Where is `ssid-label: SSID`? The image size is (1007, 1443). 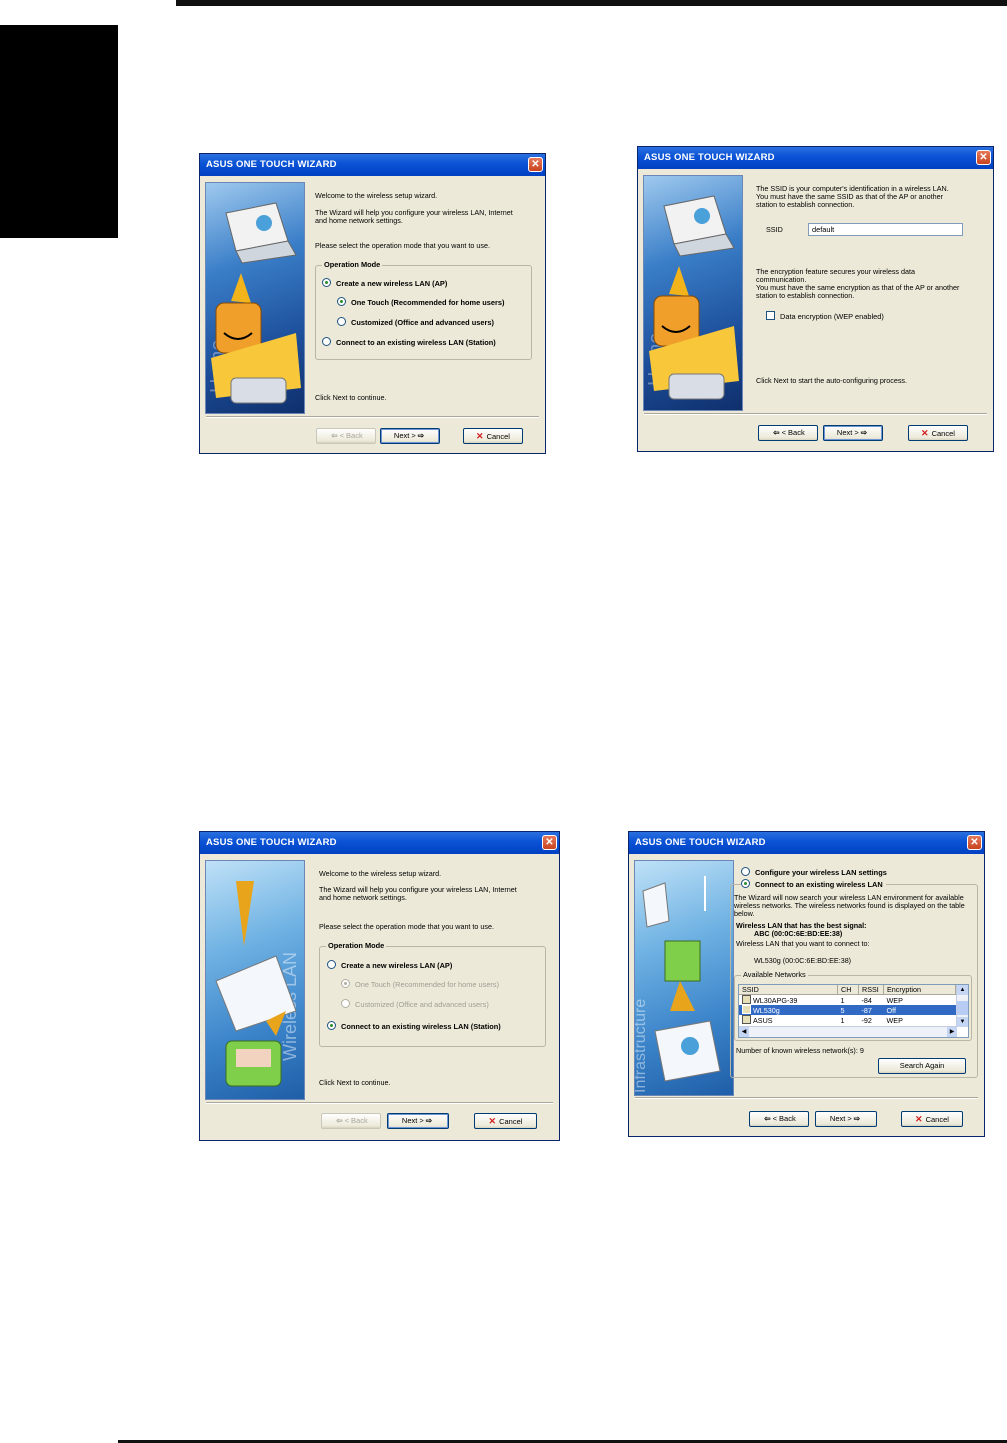
ssid-label: SSID is located at coordinates (774, 229).